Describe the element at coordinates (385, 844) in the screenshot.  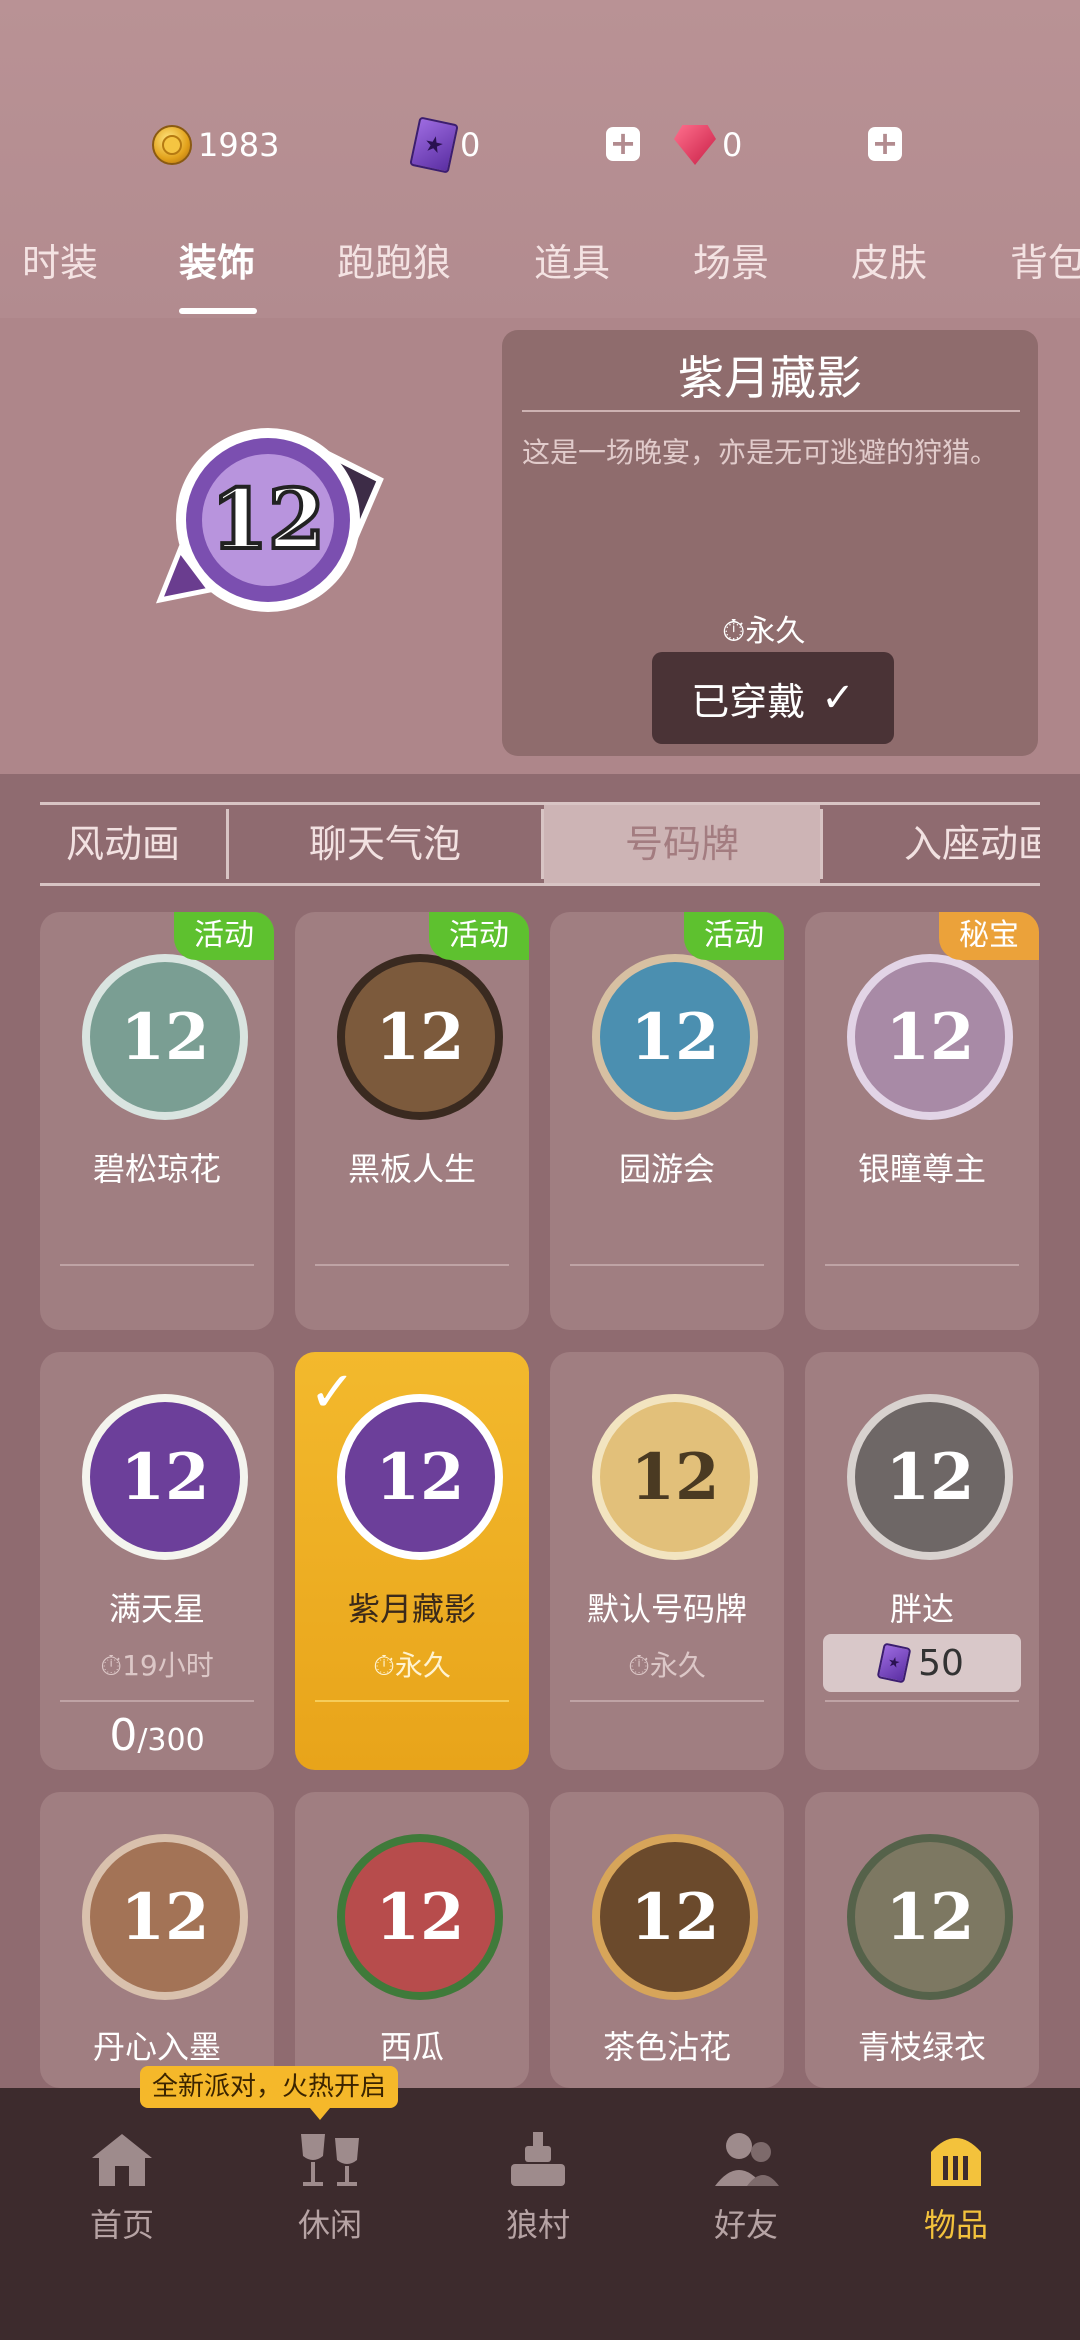
I see `subtab-chat-bubble: 聊天气泡` at that location.